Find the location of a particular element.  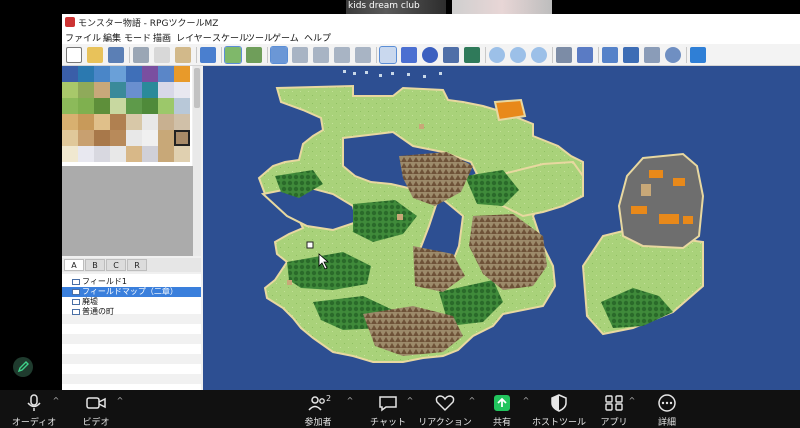

rectangle-icon is located at coordinates (409, 55).